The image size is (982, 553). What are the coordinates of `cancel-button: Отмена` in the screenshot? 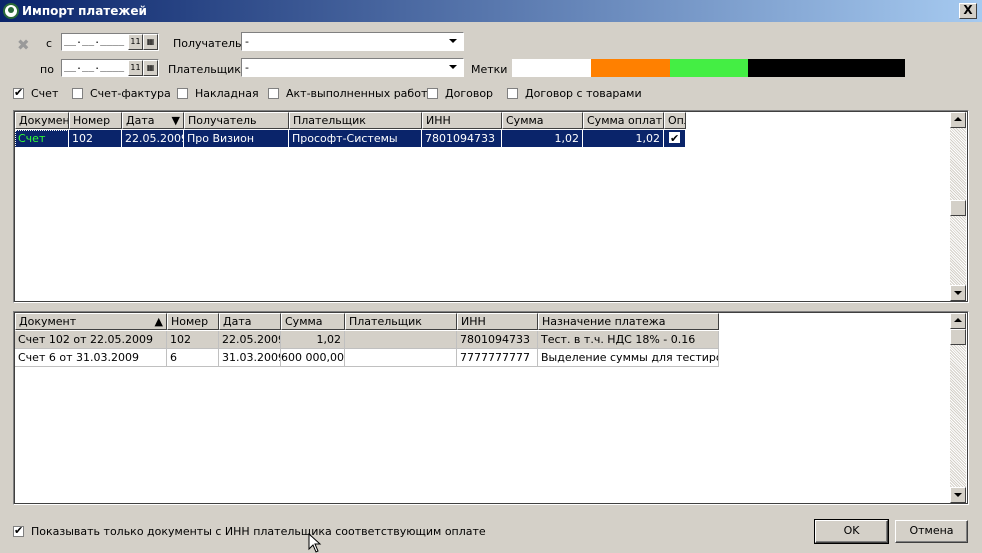 It's located at (931, 531).